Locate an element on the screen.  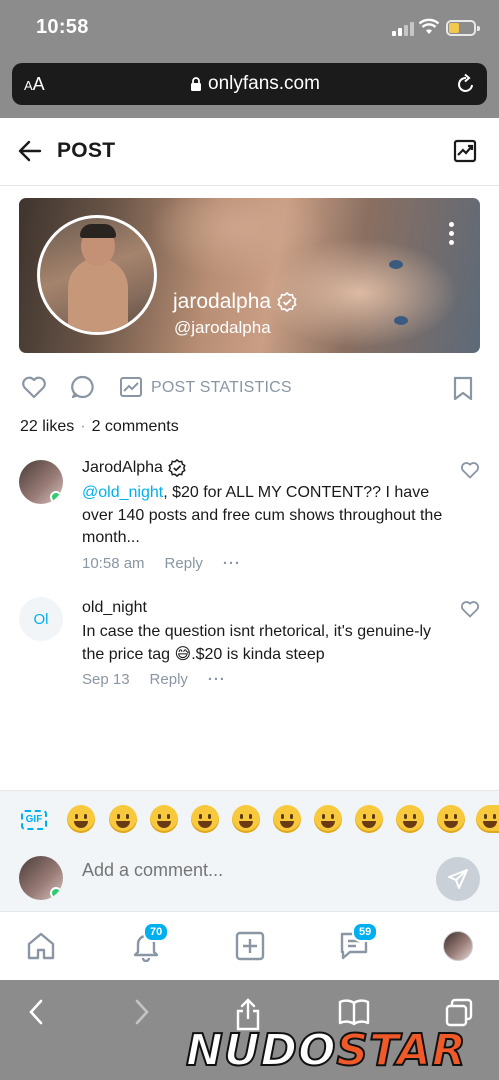
profile-avatar-tab is located at coordinates (458, 946).